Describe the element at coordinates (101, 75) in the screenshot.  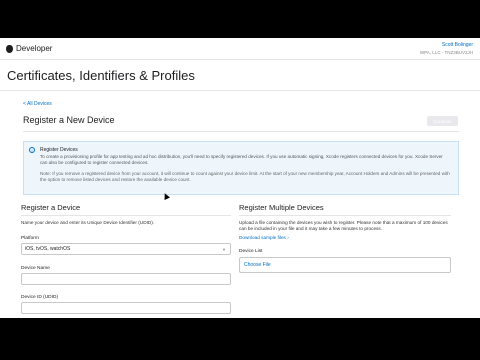
I see `page-title: Certificates, Identifiers & Profiles` at that location.